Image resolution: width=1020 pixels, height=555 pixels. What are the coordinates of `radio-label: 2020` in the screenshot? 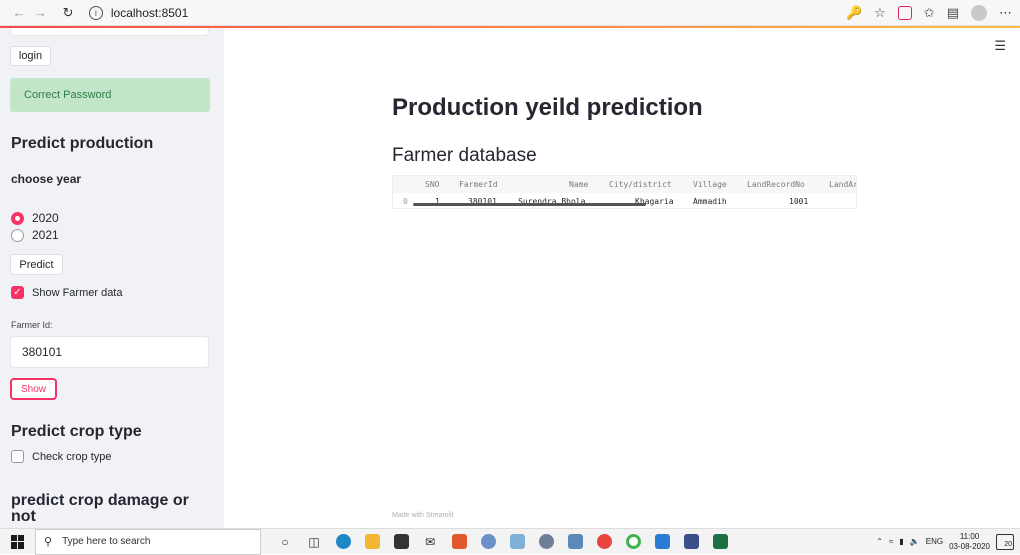 It's located at (45, 218).